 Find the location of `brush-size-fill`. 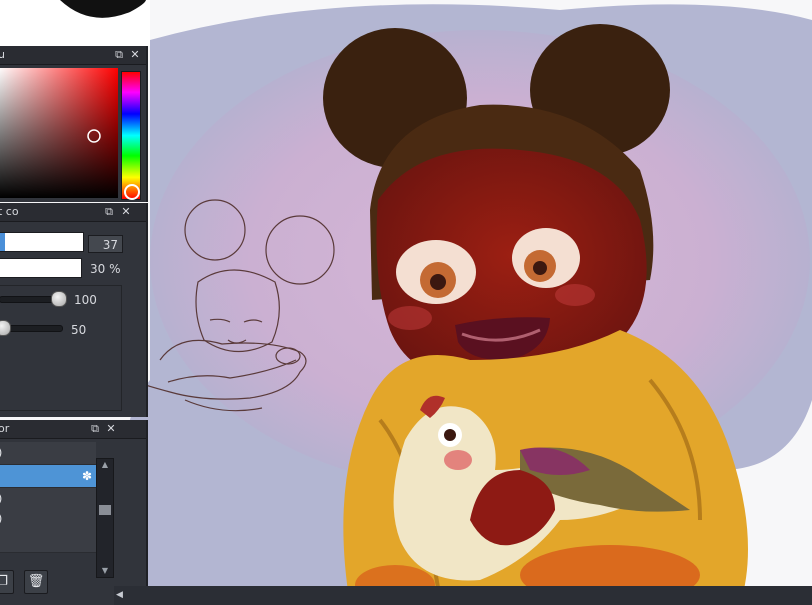

brush-size-fill is located at coordinates (2, 242).